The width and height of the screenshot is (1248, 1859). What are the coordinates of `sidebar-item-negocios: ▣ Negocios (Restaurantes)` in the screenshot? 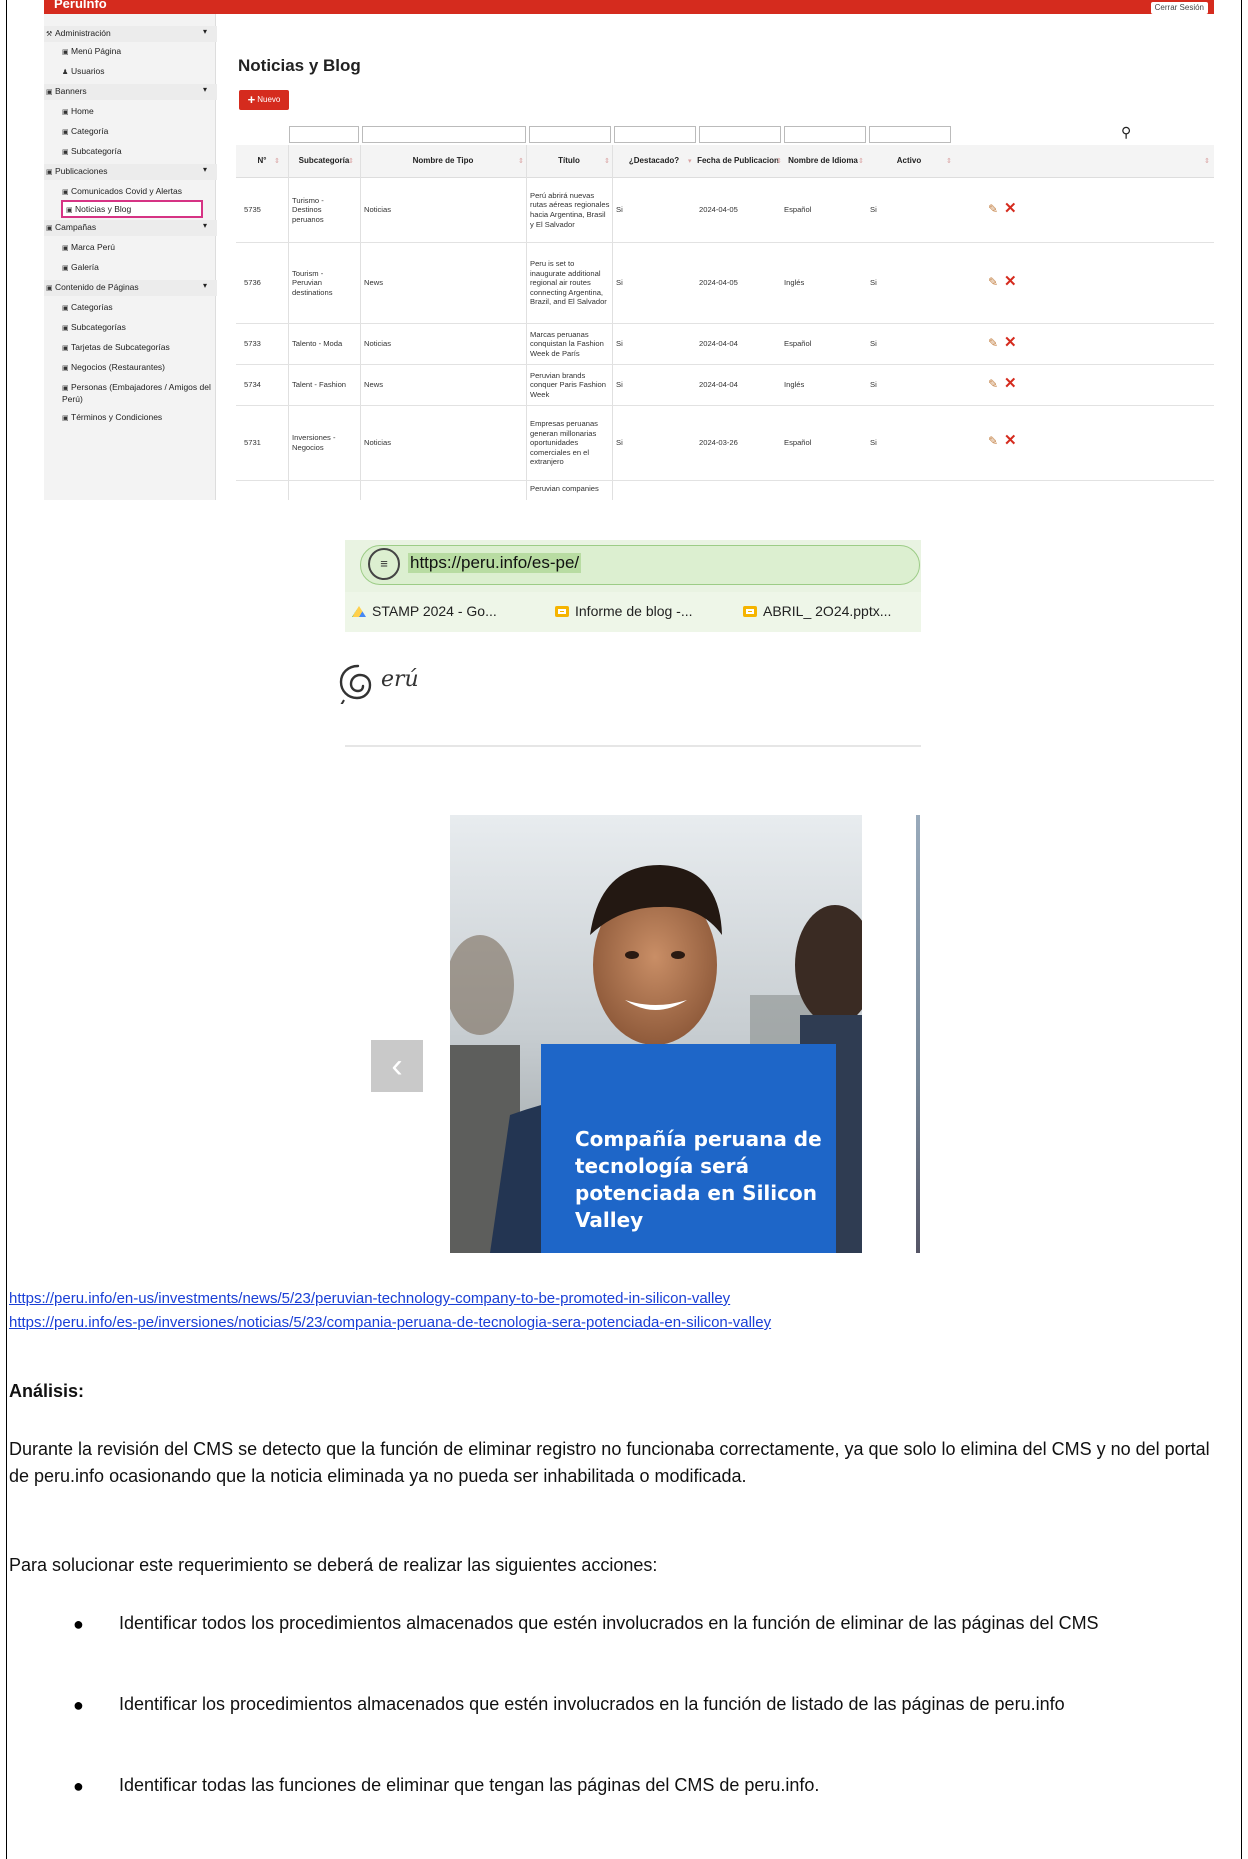 It's located at (147, 368).